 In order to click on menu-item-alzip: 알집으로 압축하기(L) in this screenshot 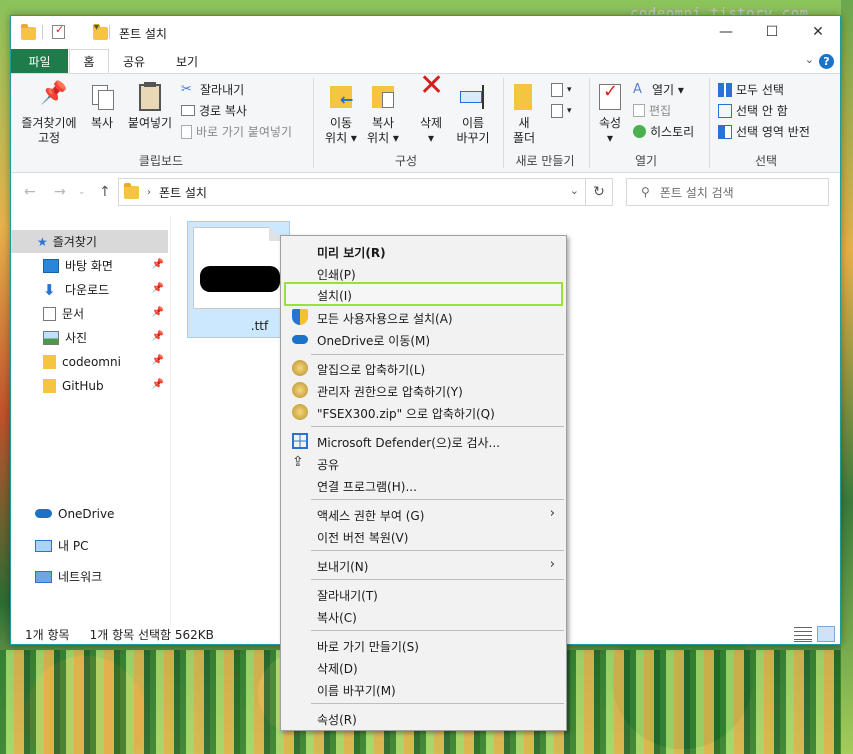, I will do `click(423, 368)`.